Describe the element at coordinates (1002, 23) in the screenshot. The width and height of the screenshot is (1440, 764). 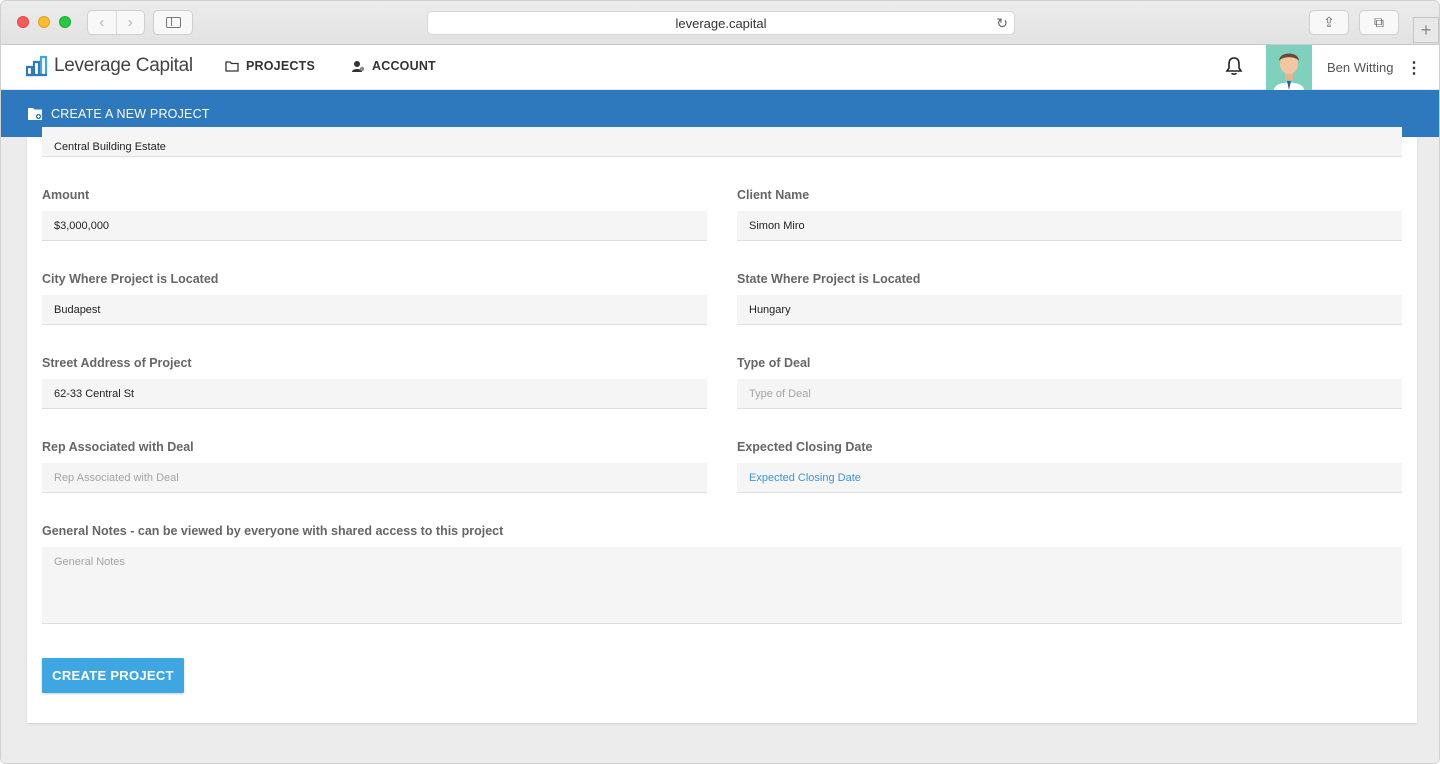
I see `reload-icon: ↻` at that location.